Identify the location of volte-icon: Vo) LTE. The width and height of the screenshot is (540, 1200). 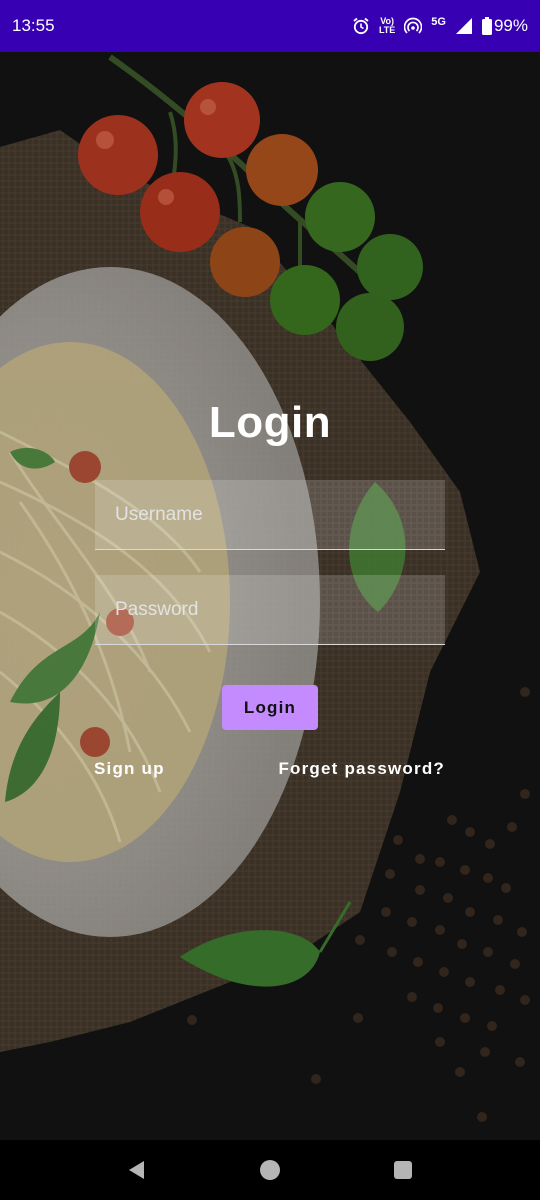
(387, 25).